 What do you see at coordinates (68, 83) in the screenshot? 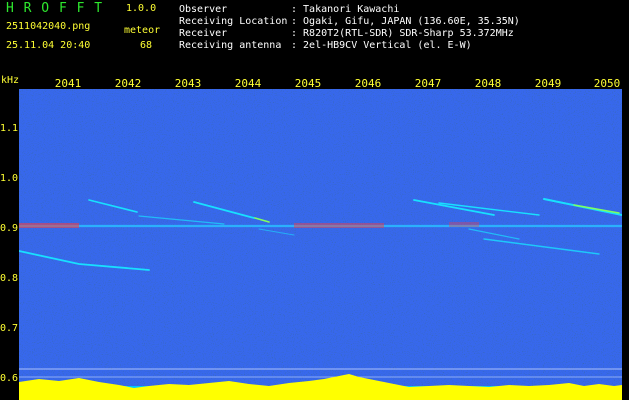
I see `x-tick: 2041` at bounding box center [68, 83].